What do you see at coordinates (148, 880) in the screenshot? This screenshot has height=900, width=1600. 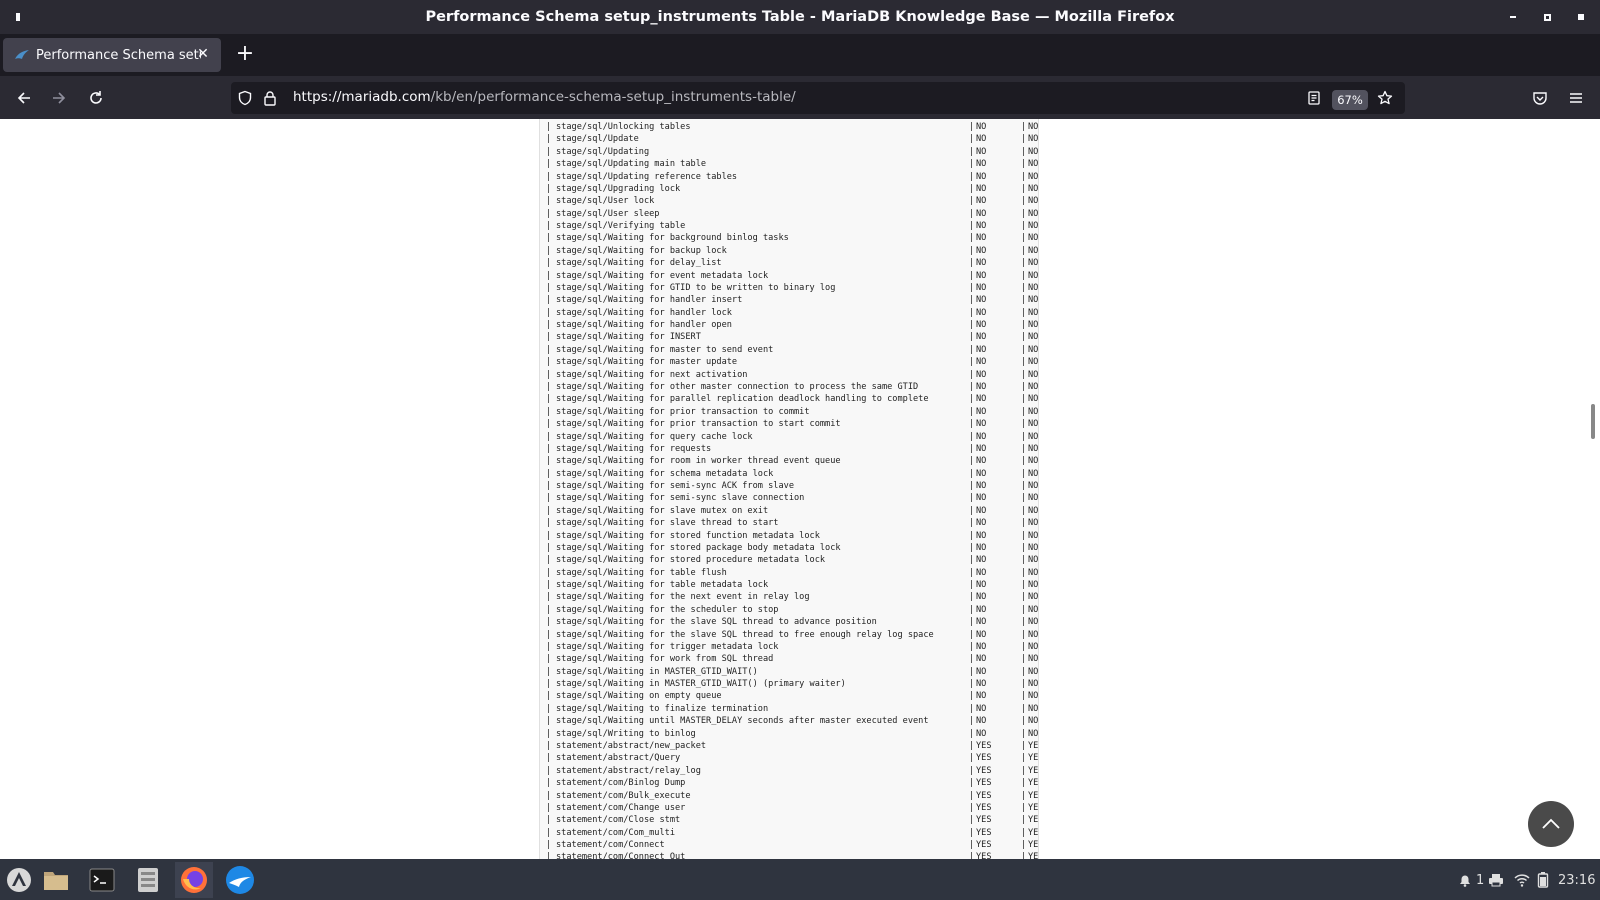 I see `taskbar-archive-manager` at bounding box center [148, 880].